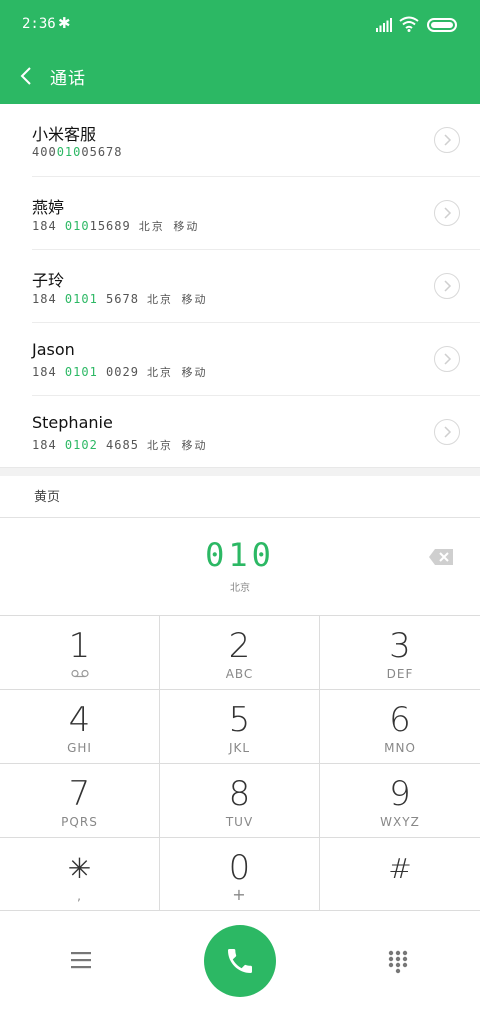 The height and width of the screenshot is (1013, 480). Describe the element at coordinates (240, 77) in the screenshot. I see `app-bar: 通话` at that location.